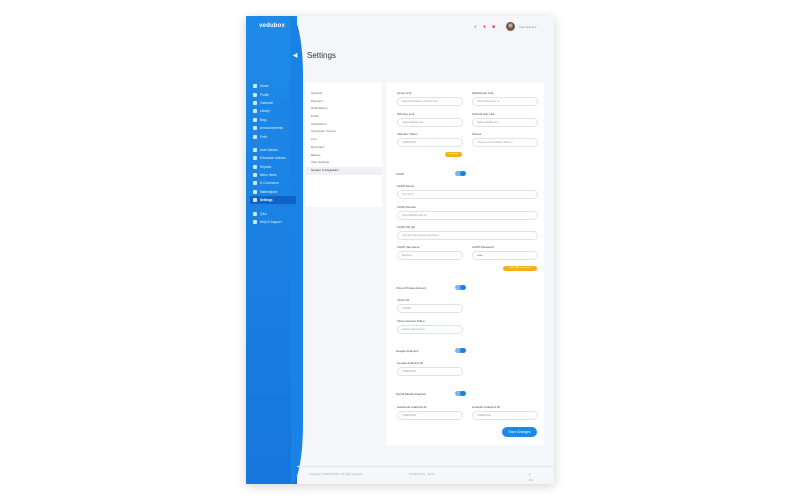 The image size is (800, 500). I want to click on ldap-username-label: LDAP Username, so click(408, 247).